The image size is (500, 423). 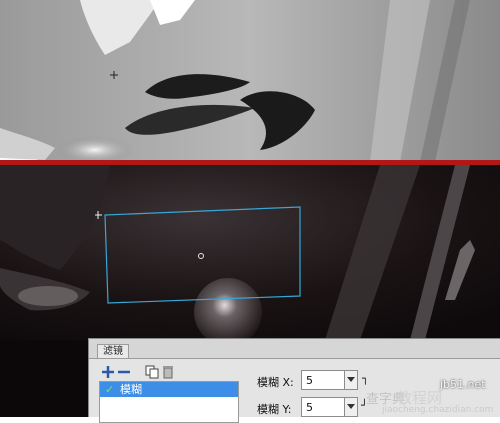 I want to click on lower-ball, so click(x=228, y=312).